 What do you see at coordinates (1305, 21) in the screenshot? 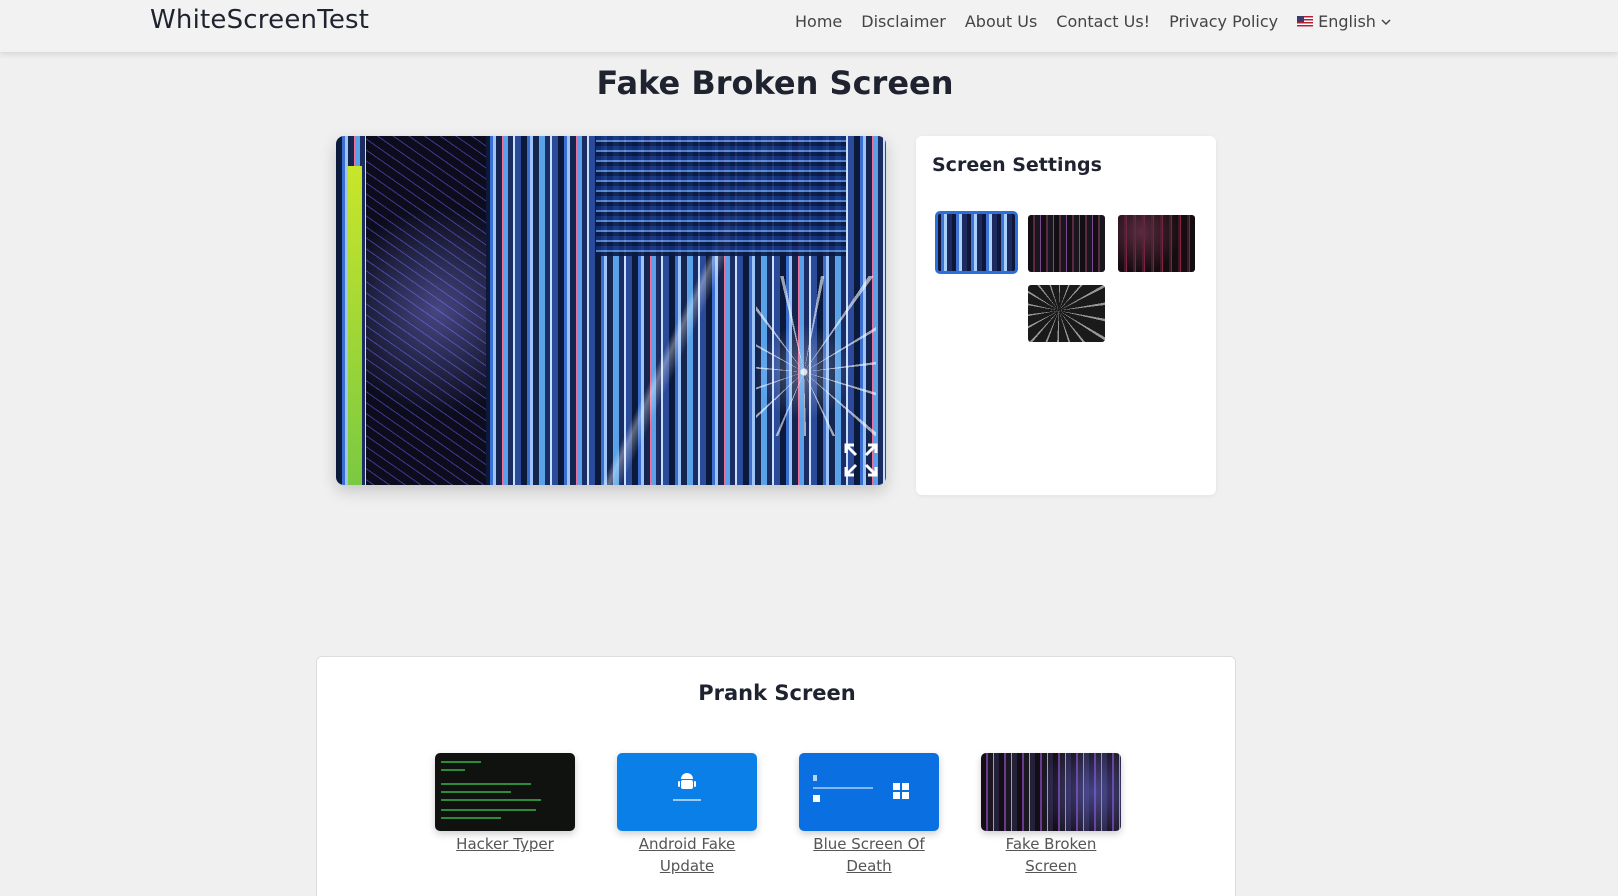
I see `us-flag-icon` at bounding box center [1305, 21].